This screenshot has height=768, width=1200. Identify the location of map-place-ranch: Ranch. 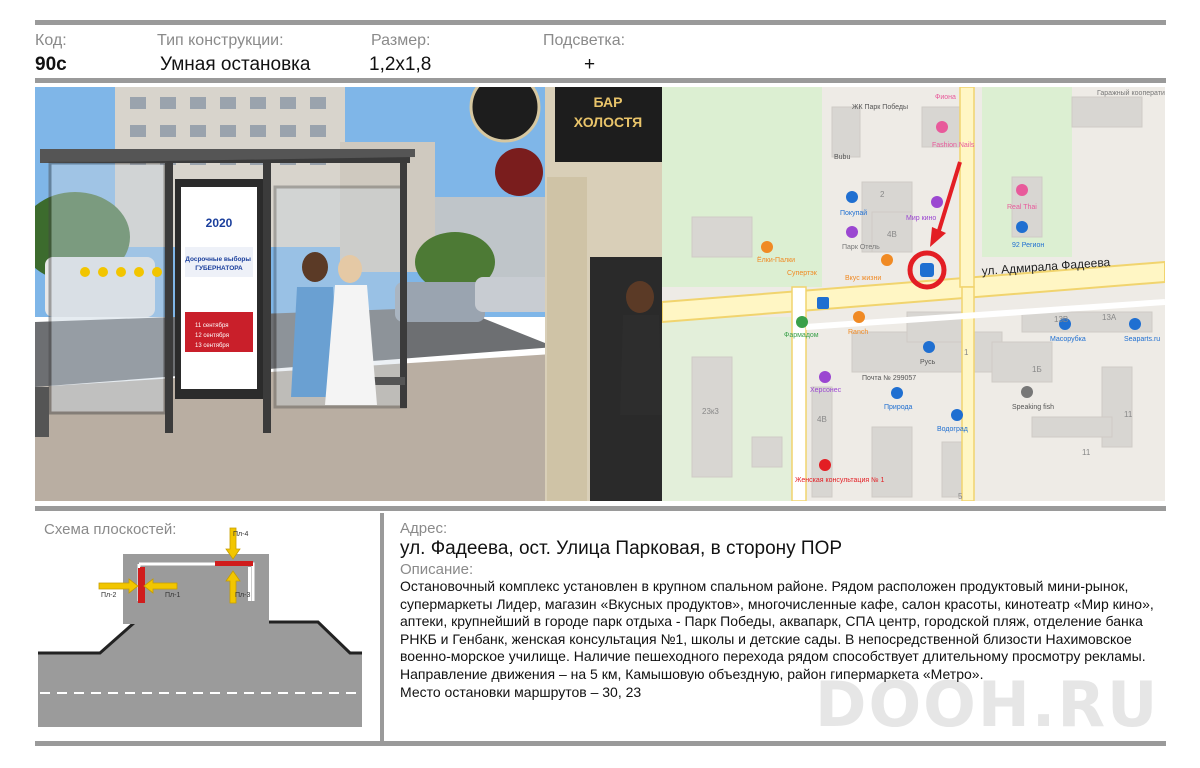
(858, 332).